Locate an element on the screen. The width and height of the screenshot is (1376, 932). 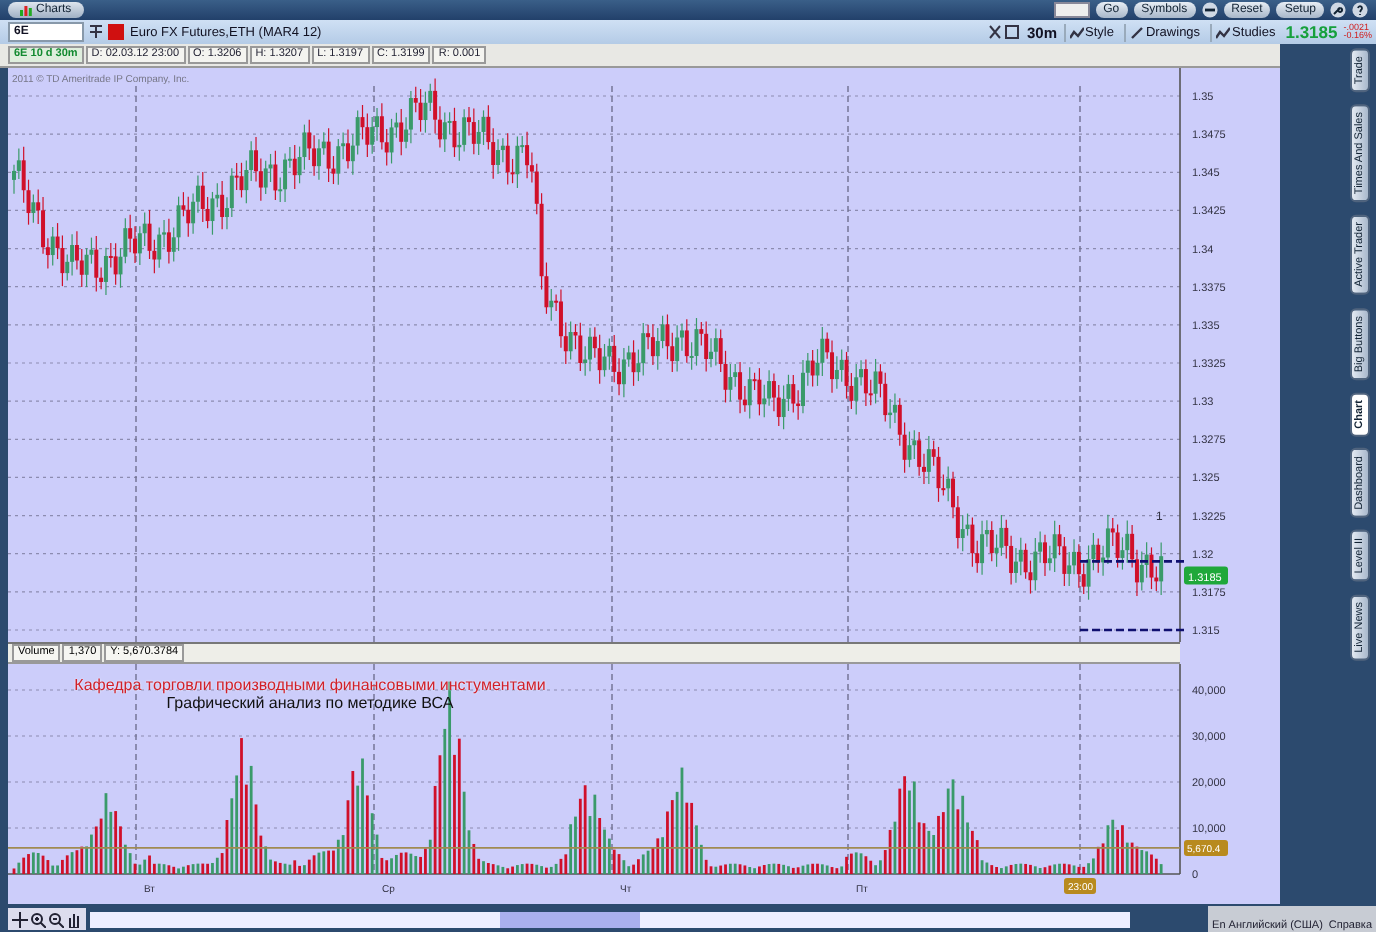
minus-icon is located at coordinates (1209, 10).